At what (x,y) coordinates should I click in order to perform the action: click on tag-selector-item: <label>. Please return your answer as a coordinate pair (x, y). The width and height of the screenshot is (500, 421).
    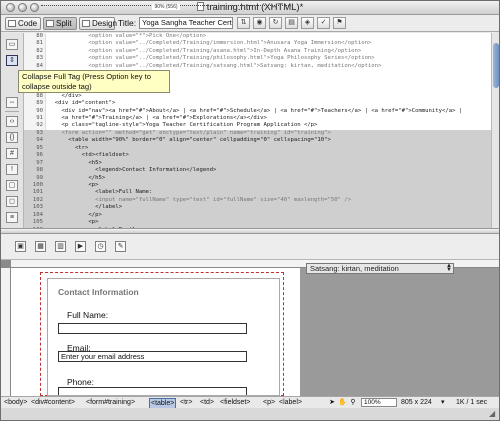
    Looking at the image, I should click on (290, 402).